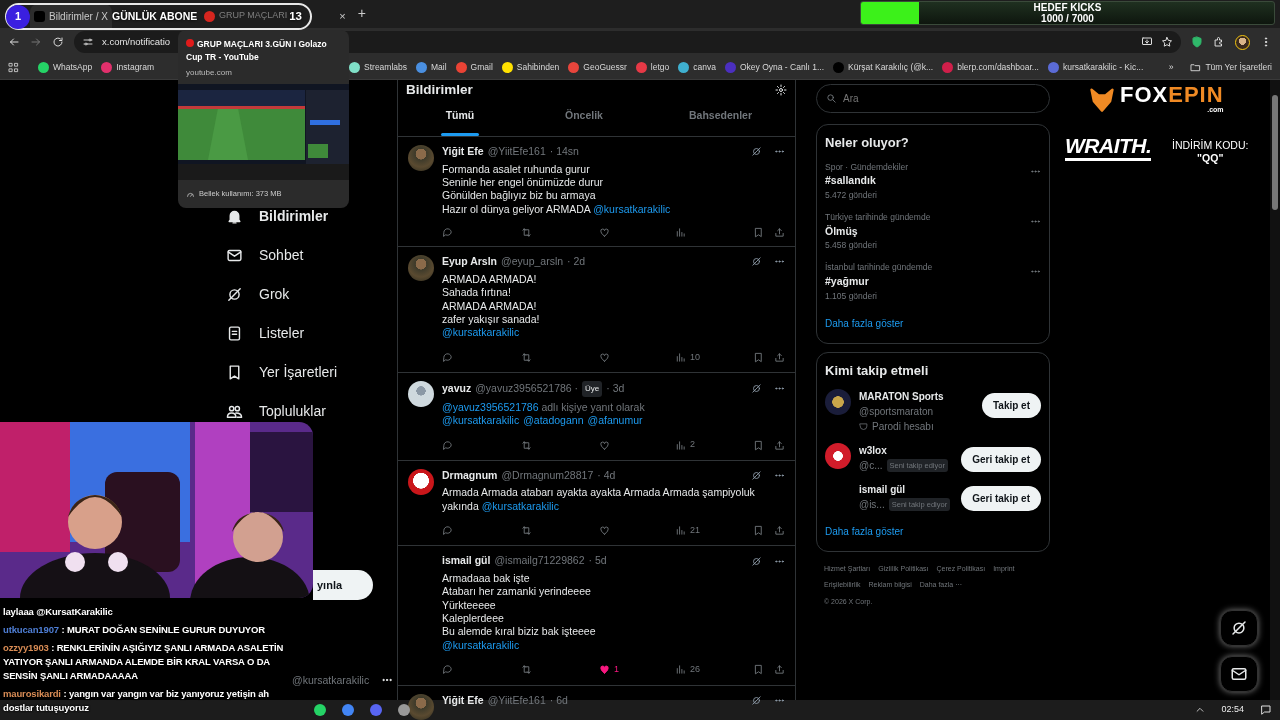 The image size is (1280, 720). I want to click on bookmark: letgo, so click(652, 67).